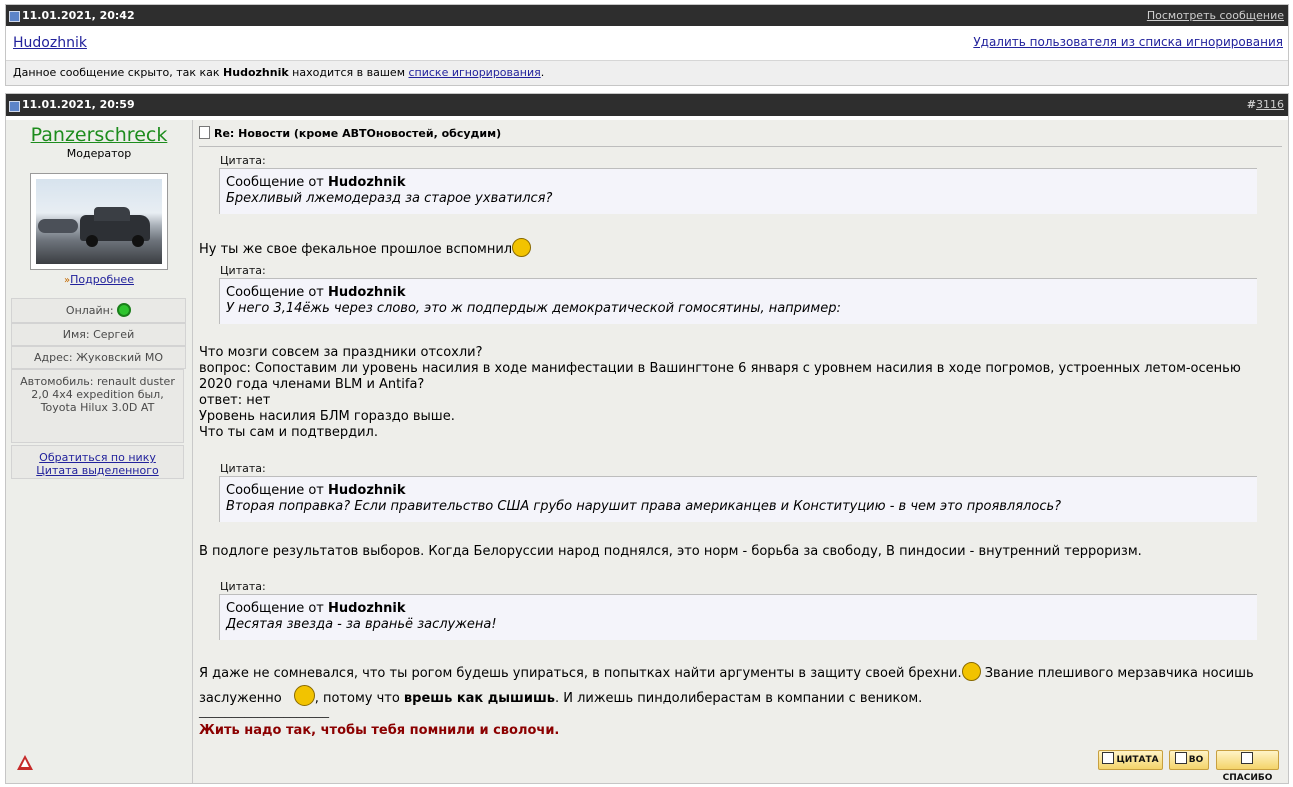  What do you see at coordinates (78, 15) in the screenshot?
I see `post-date: 11.01.2021, 20:42` at bounding box center [78, 15].